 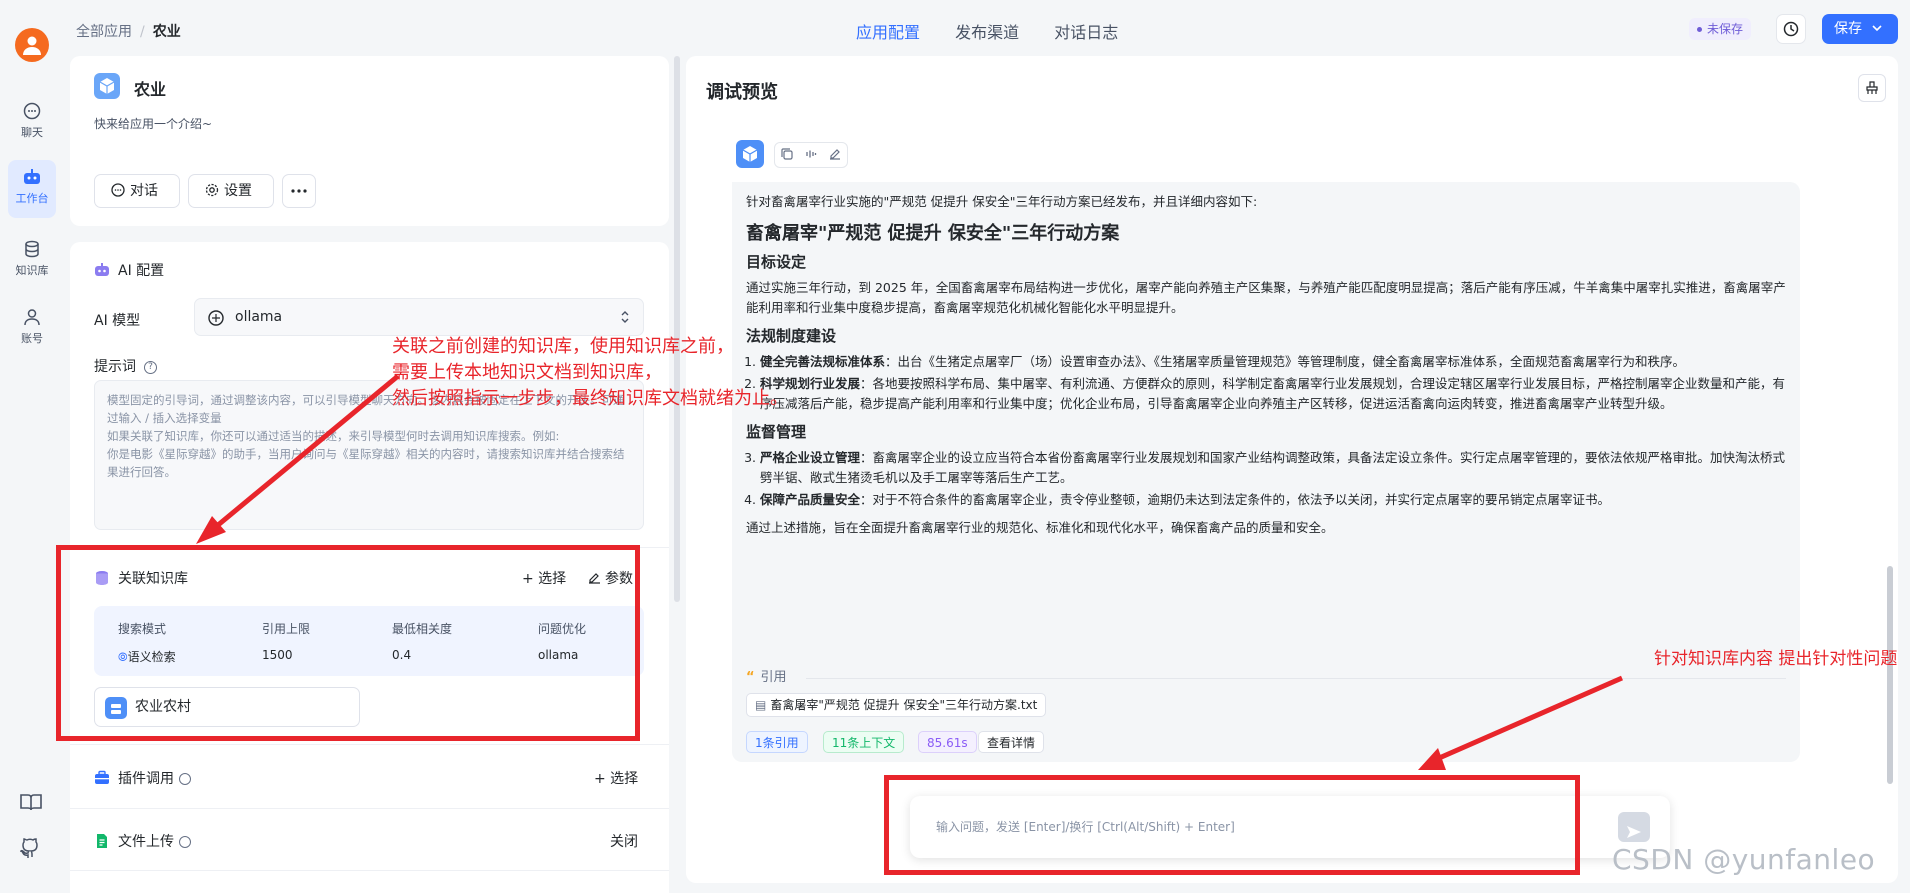 What do you see at coordinates (1432, 759) in the screenshot?
I see `annotation-arrowhead-right` at bounding box center [1432, 759].